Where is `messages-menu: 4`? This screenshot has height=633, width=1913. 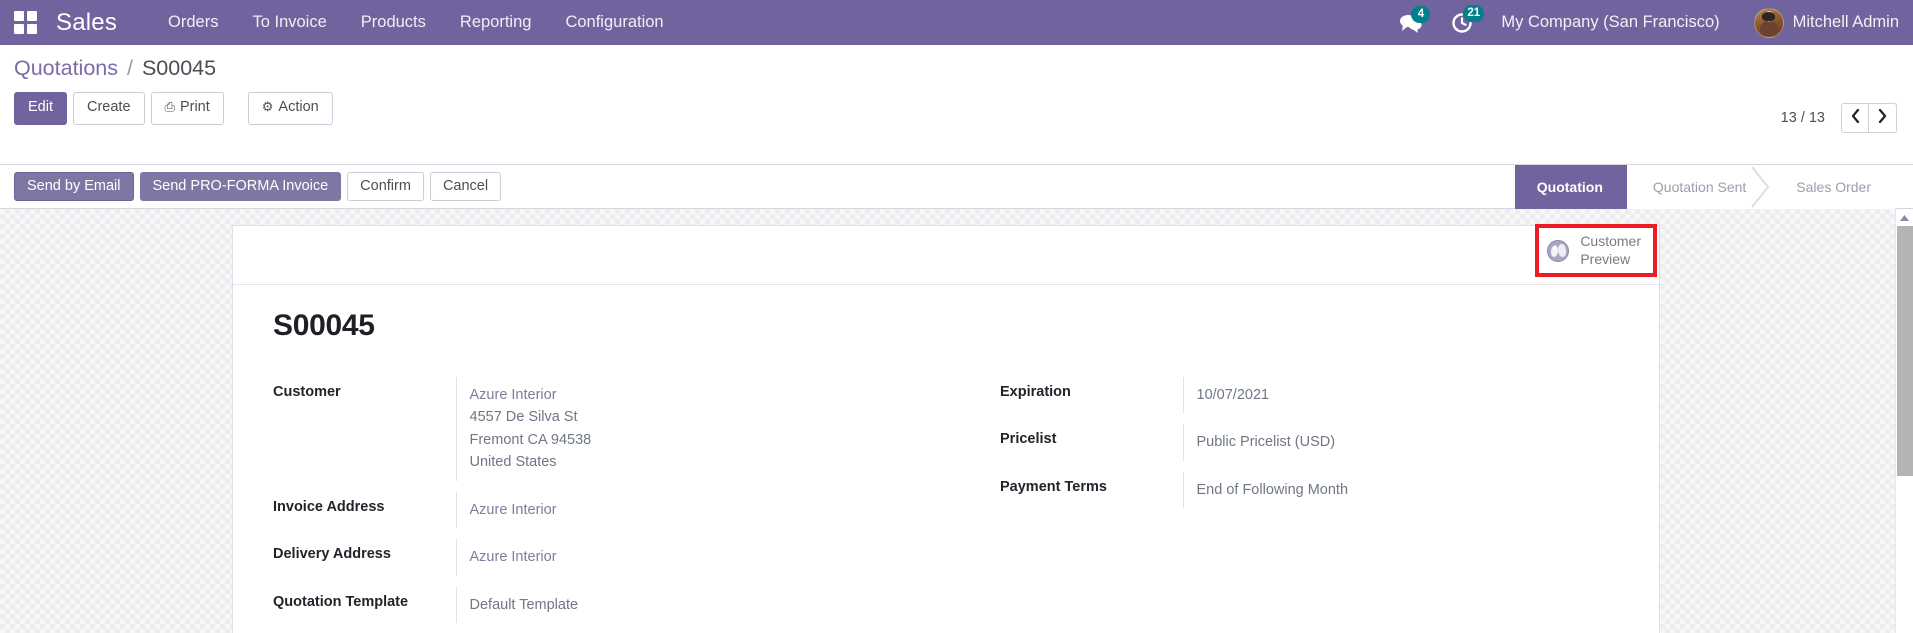 messages-menu: 4 is located at coordinates (1415, 19).